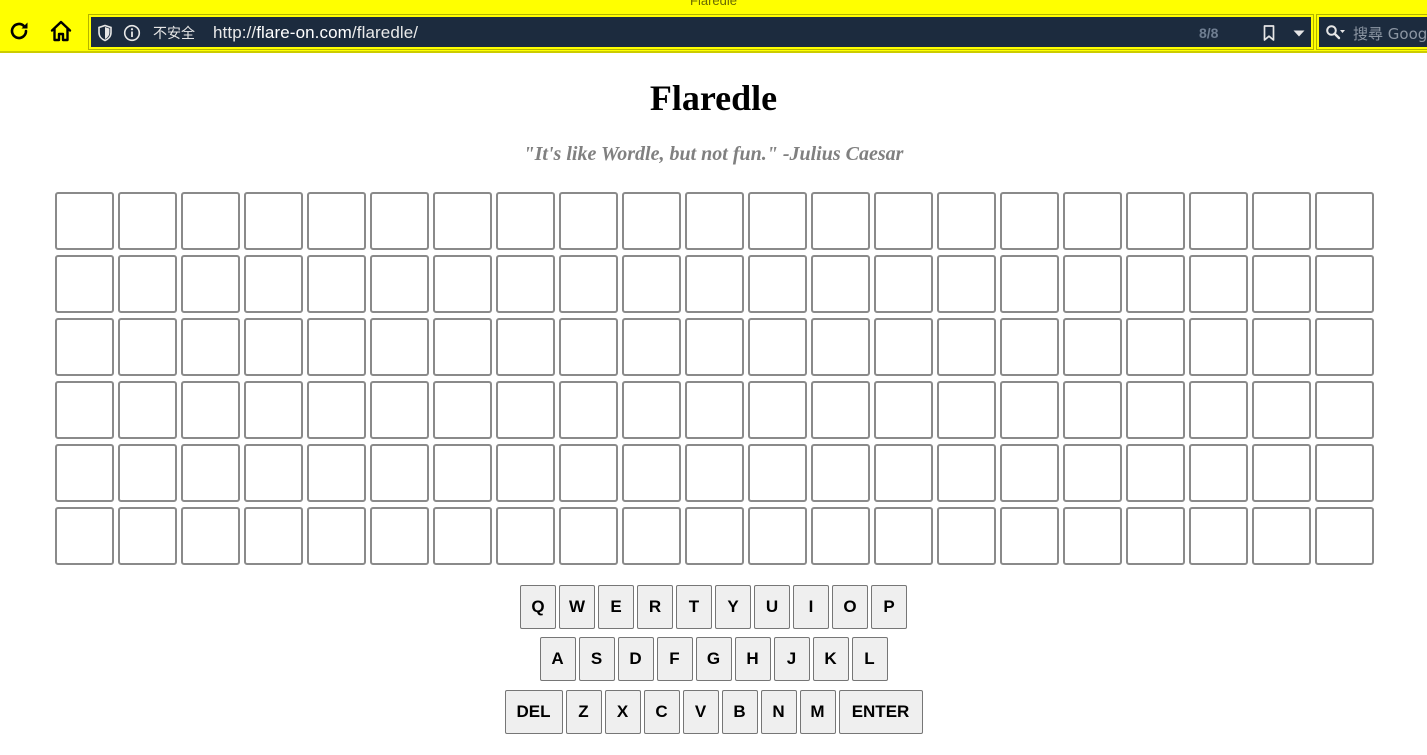 This screenshot has height=755, width=1427. What do you see at coordinates (1336, 33) in the screenshot?
I see `search-engine-icon` at bounding box center [1336, 33].